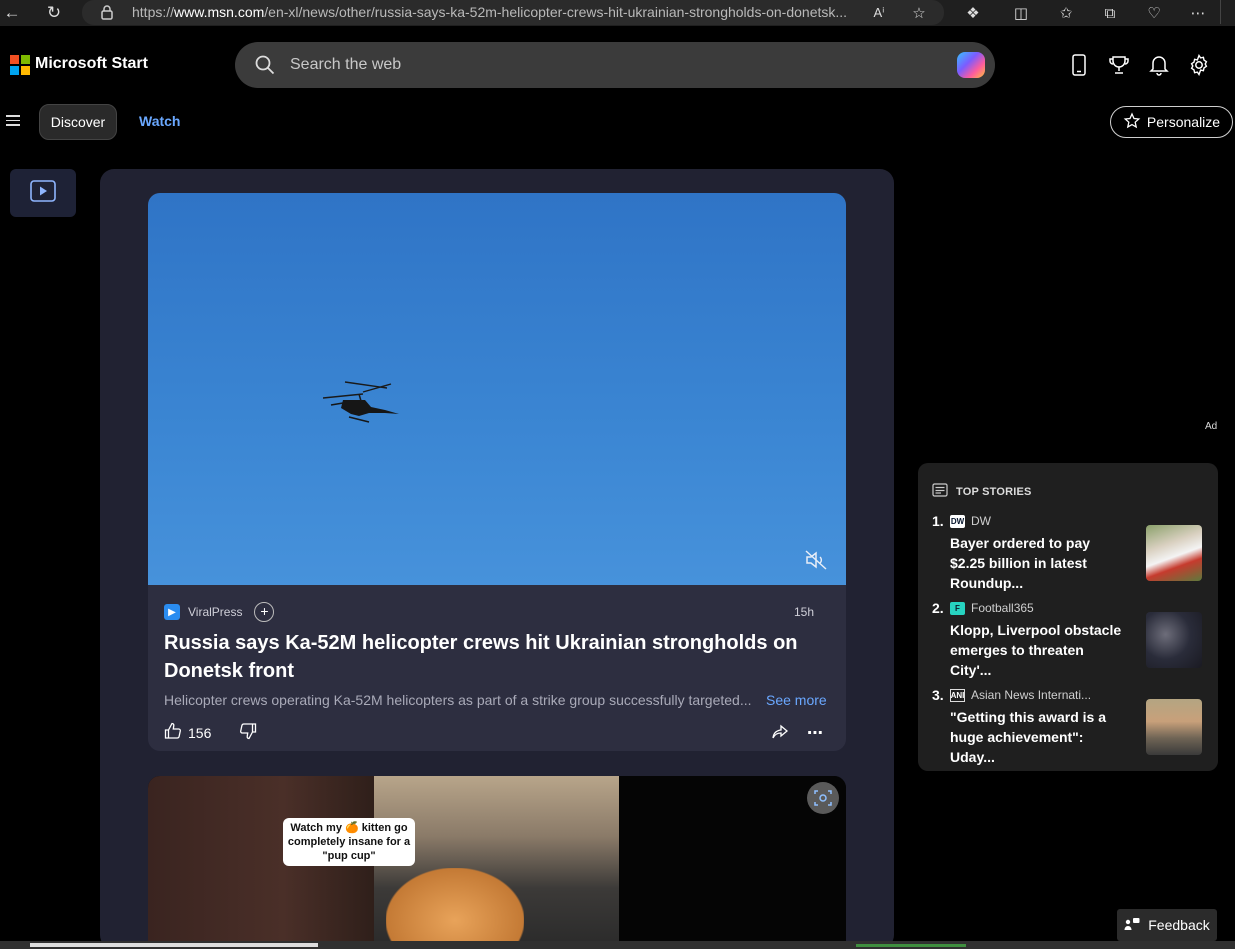 Image resolution: width=1235 pixels, height=949 pixels. I want to click on feedback-icon, so click(1132, 925).